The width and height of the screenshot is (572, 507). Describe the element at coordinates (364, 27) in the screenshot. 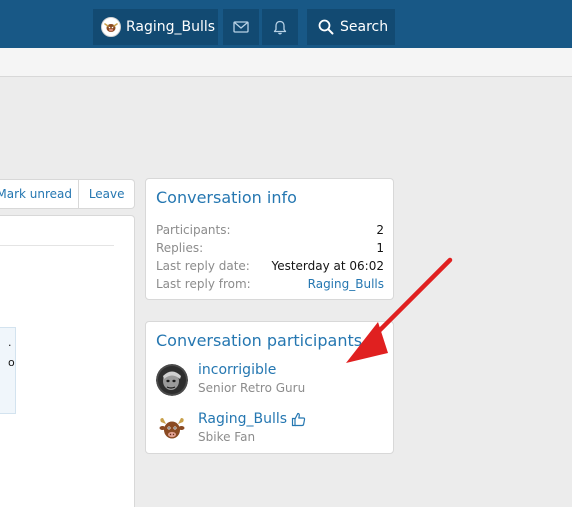

I see `search-label: Search` at that location.